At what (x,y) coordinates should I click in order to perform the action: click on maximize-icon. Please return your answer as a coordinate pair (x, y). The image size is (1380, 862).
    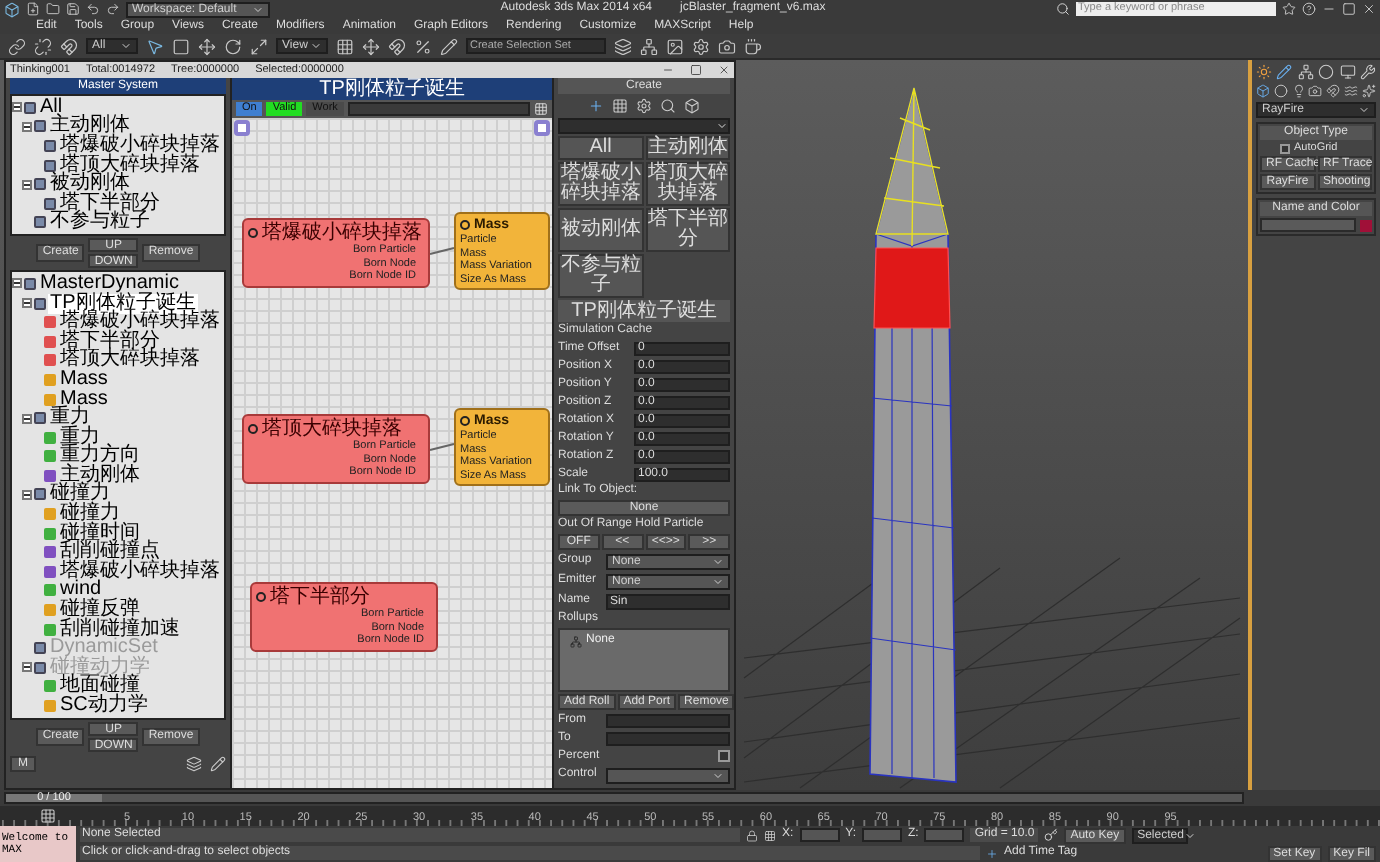
    Looking at the image, I should click on (696, 70).